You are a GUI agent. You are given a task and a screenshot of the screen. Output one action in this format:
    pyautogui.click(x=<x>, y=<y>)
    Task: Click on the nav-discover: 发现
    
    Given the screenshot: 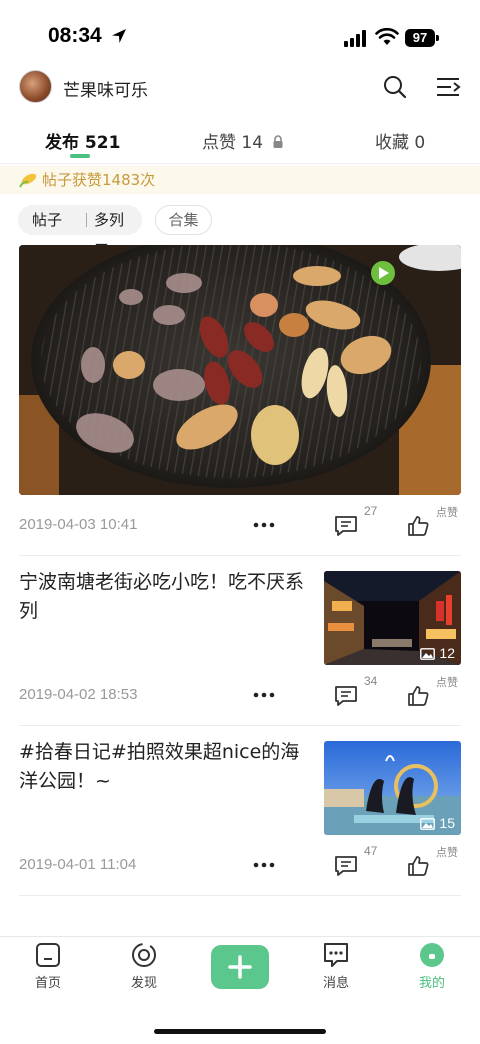 What is the action you would take?
    pyautogui.click(x=144, y=966)
    